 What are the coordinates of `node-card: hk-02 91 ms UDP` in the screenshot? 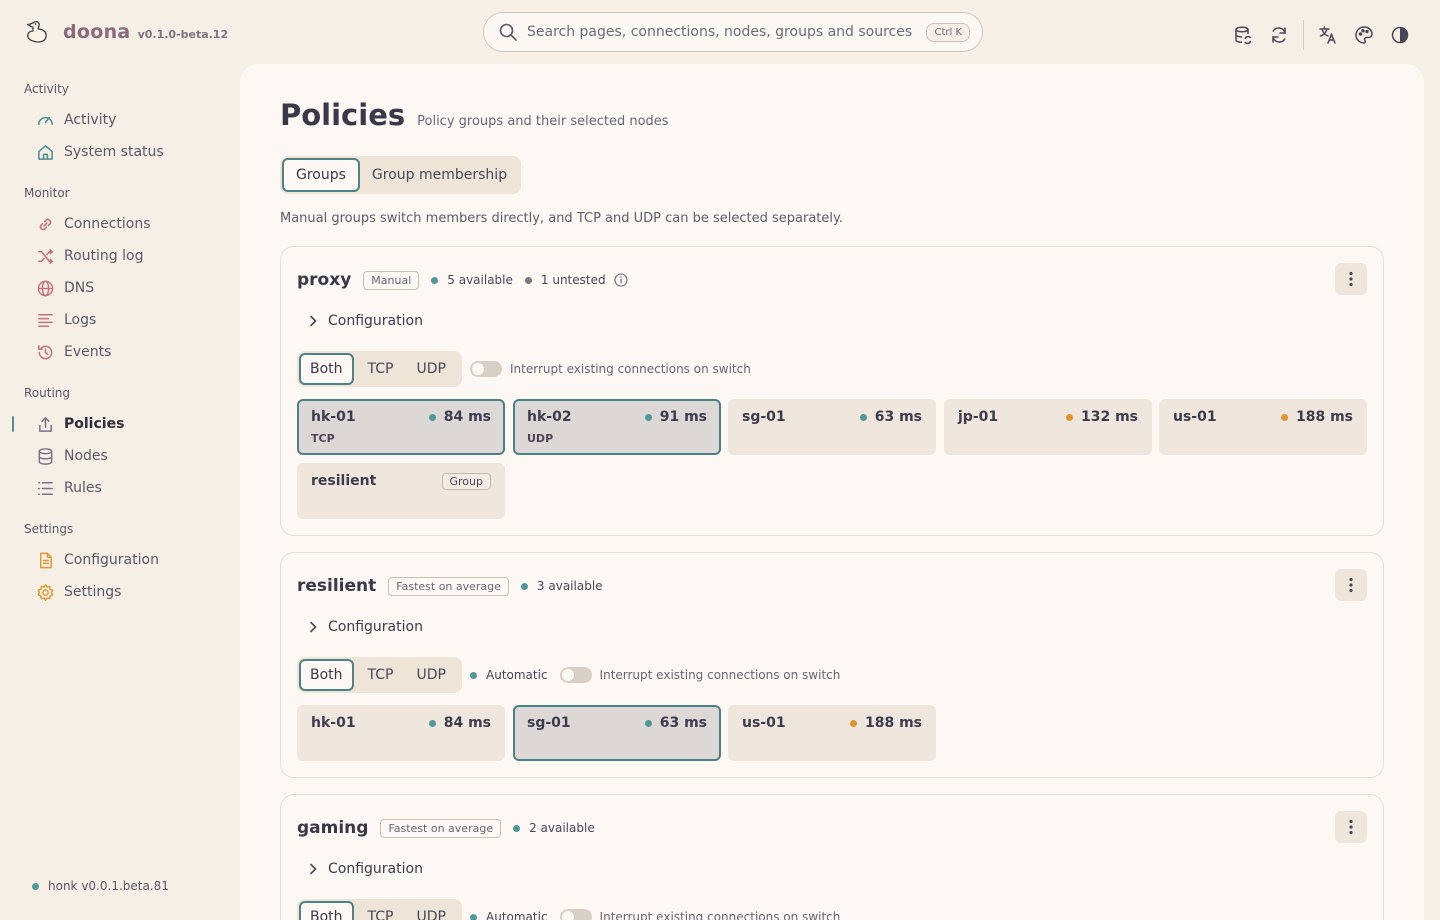 It's located at (617, 427).